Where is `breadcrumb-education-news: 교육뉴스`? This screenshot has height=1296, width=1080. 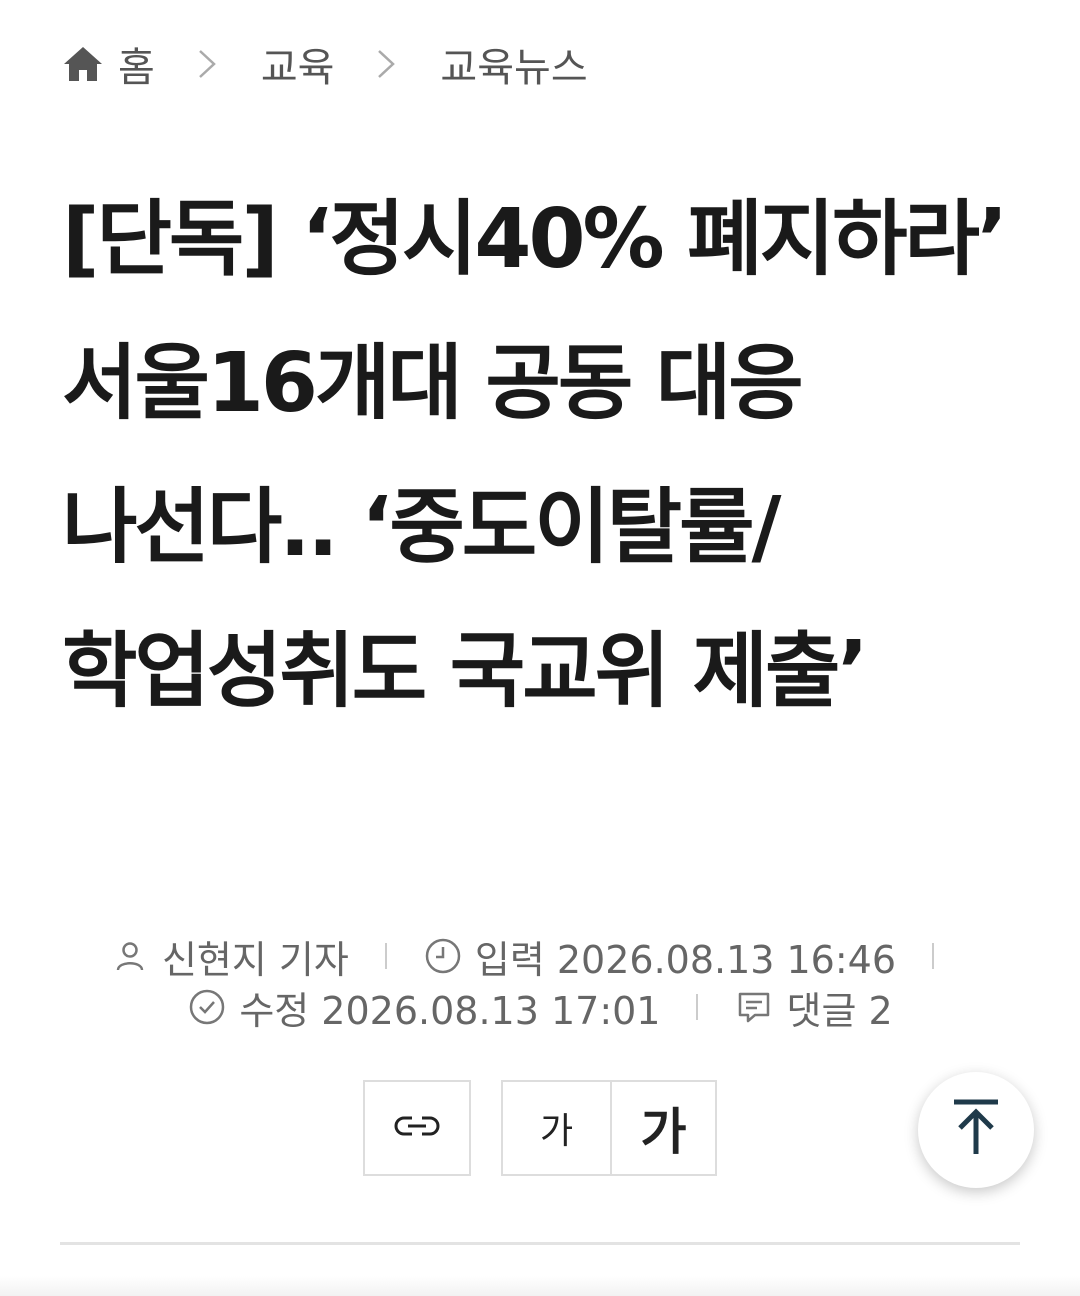
breadcrumb-education-news: 교육뉴스 is located at coordinates (513, 64).